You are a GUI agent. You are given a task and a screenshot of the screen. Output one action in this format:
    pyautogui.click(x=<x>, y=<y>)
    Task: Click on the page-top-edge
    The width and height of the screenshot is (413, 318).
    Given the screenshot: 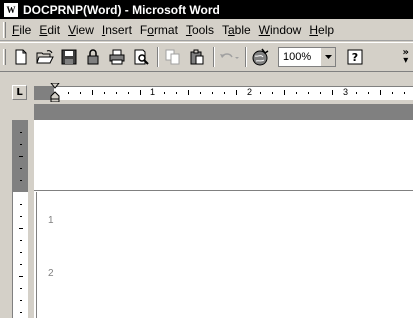 What is the action you would take?
    pyautogui.click(x=223, y=190)
    